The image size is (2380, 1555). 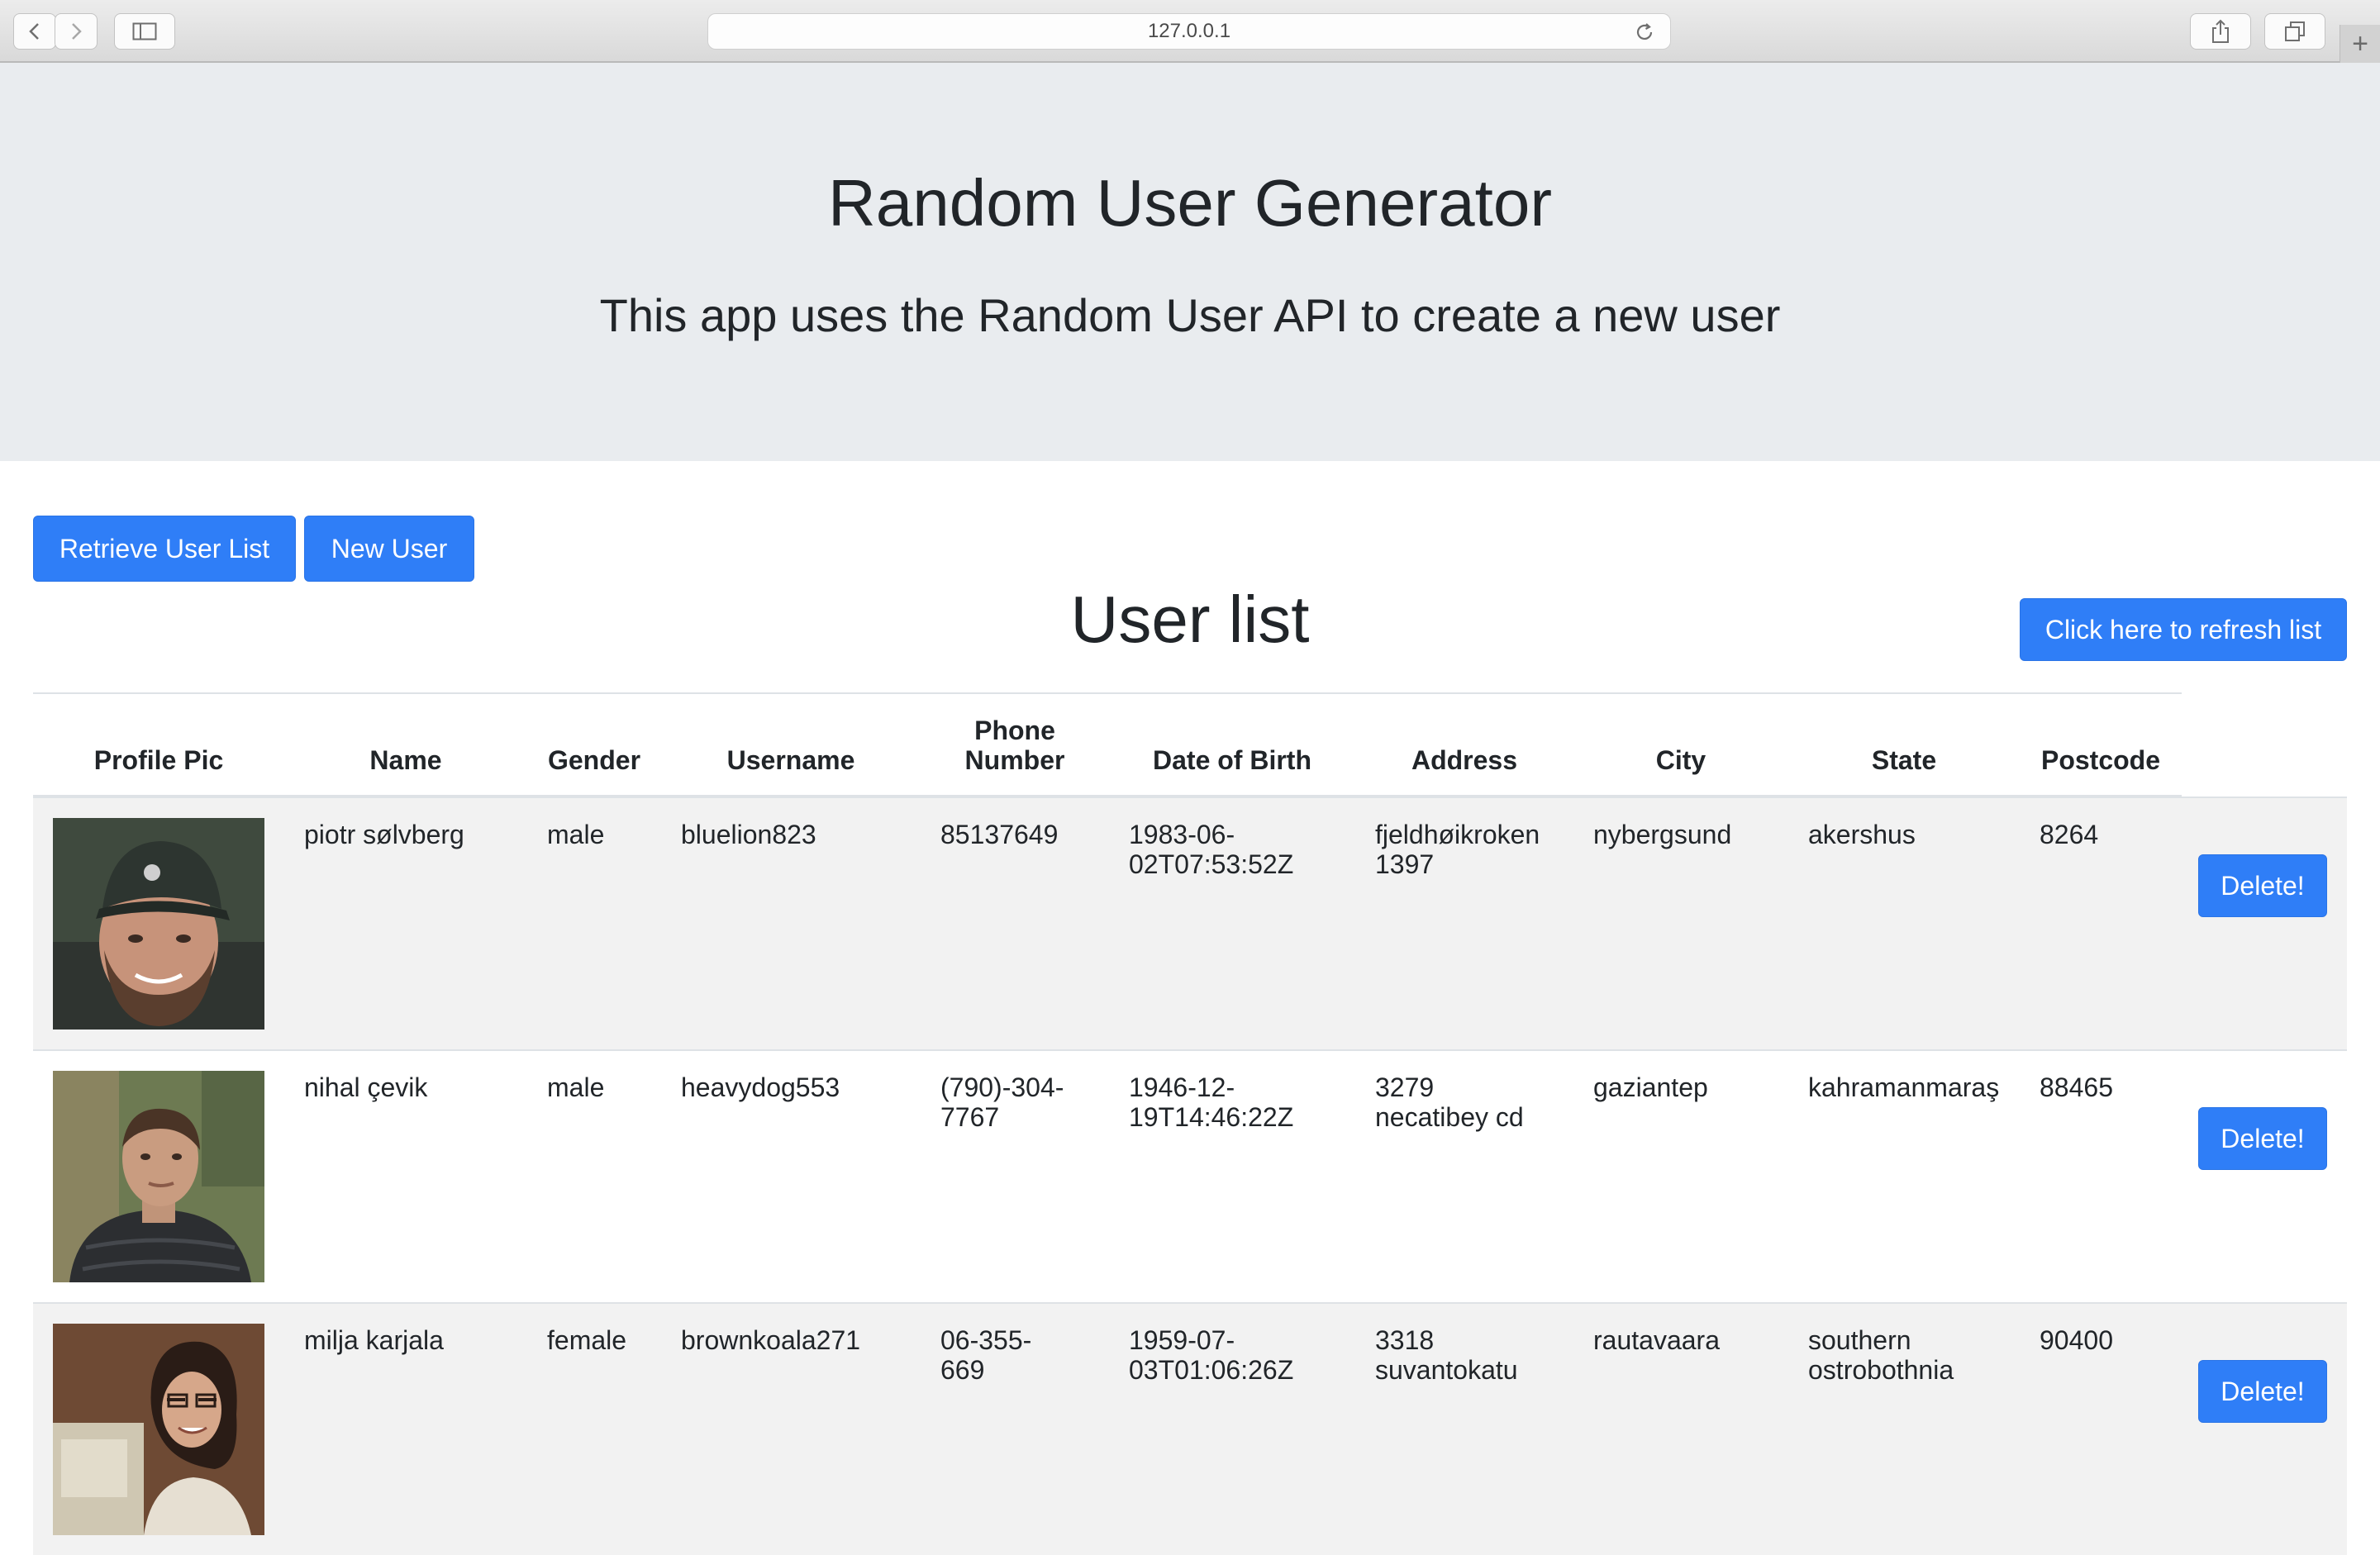 What do you see at coordinates (2183, 629) in the screenshot?
I see `refresh-list-button: Click here to refresh list` at bounding box center [2183, 629].